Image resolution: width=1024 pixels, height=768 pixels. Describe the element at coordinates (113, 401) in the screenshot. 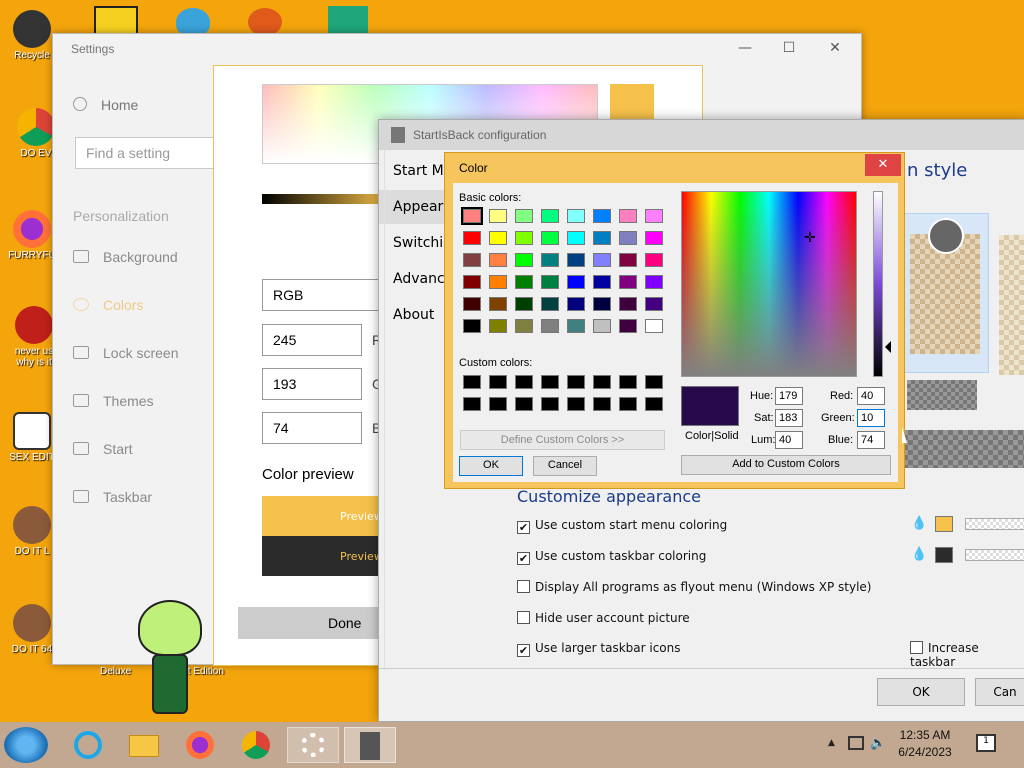

I see `nav-themes: Themes` at that location.